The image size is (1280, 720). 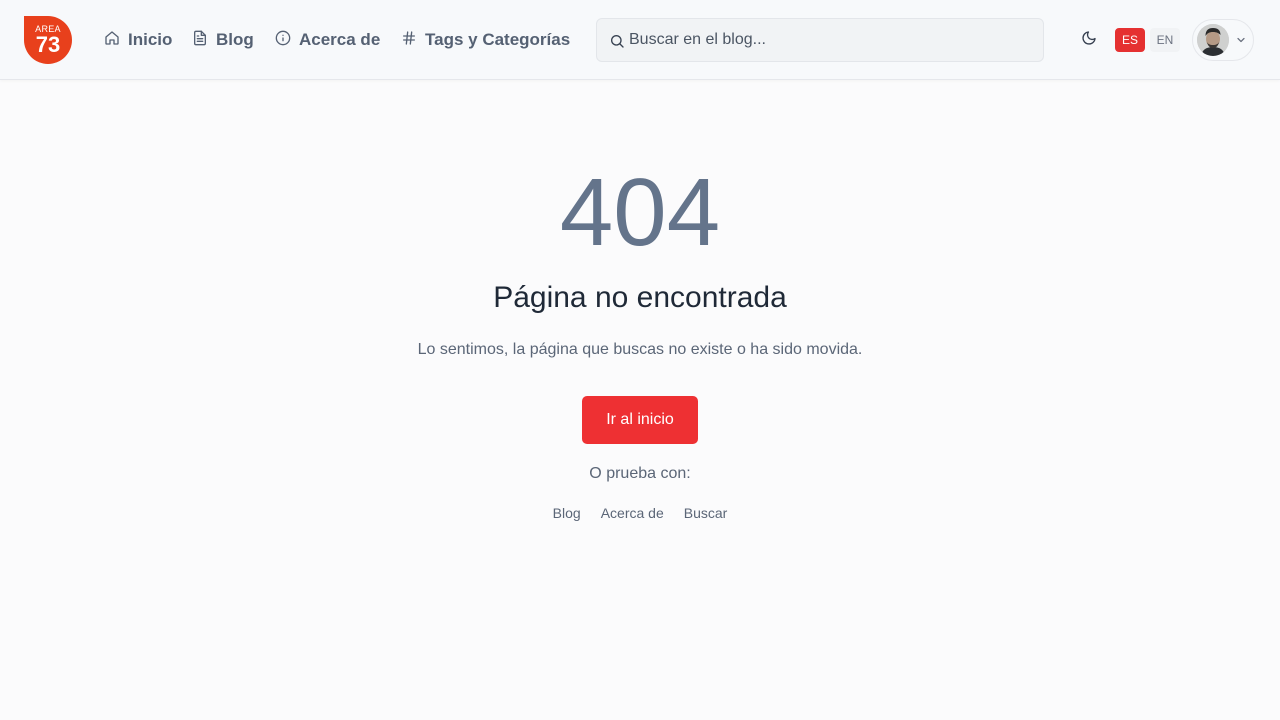 I want to click on theme-toggle-button, so click(x=1089, y=40).